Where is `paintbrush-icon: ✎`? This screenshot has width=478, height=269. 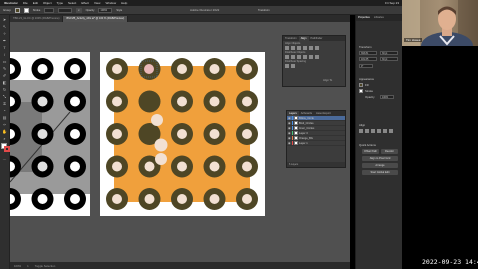 paintbrush-icon: ✎ is located at coordinates (5, 68).